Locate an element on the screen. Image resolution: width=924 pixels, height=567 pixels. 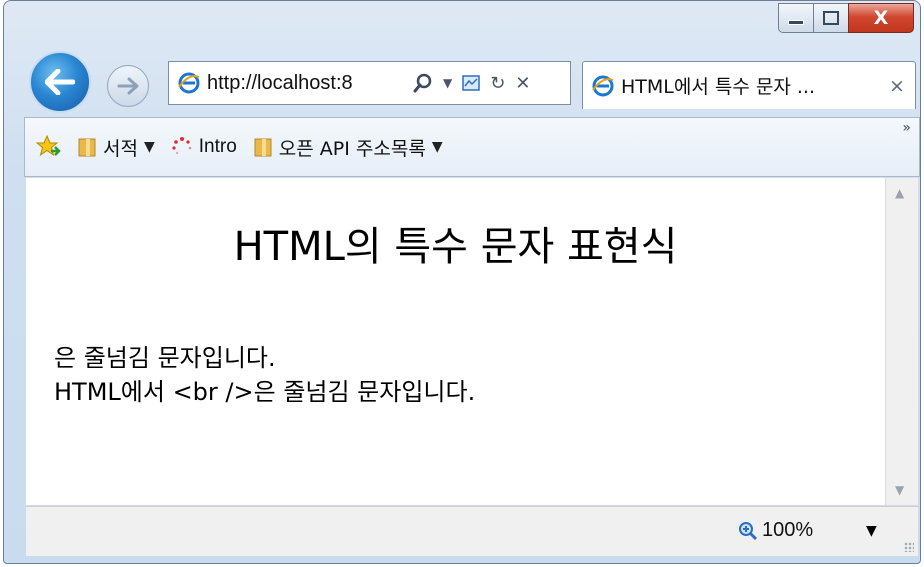
content-line-2: HTML에서 <br />은 줄넘김 문자입니다. is located at coordinates (265, 392).